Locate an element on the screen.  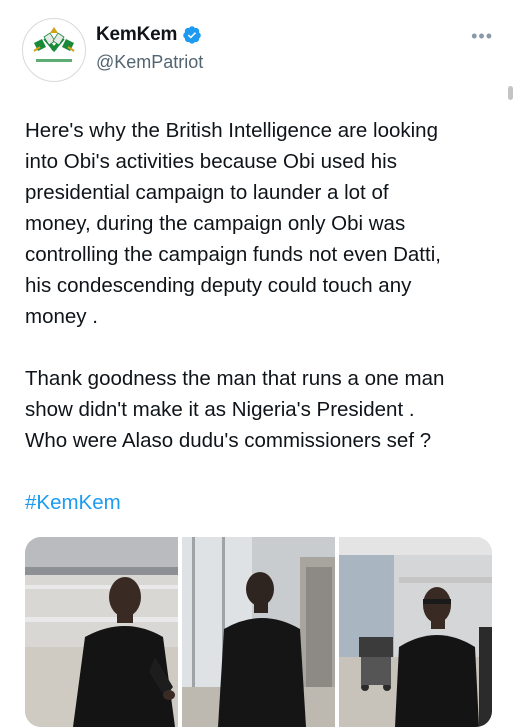
author-handle: @KemPatriot is located at coordinates (149, 62).